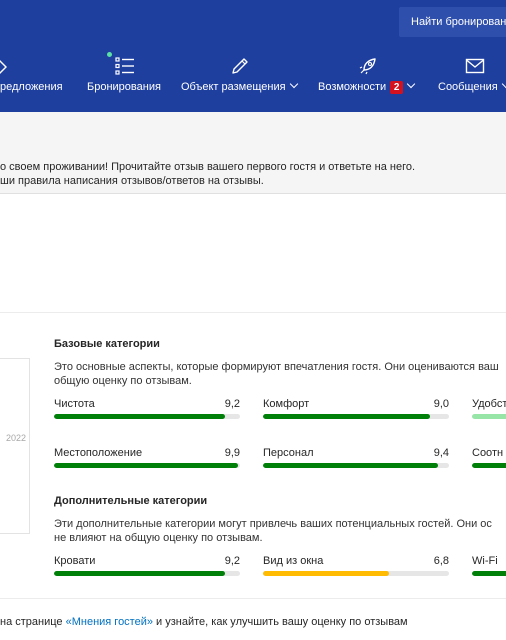 The width and height of the screenshot is (506, 640). What do you see at coordinates (293, 561) in the screenshot?
I see `metric-label: Вид из окна` at bounding box center [293, 561].